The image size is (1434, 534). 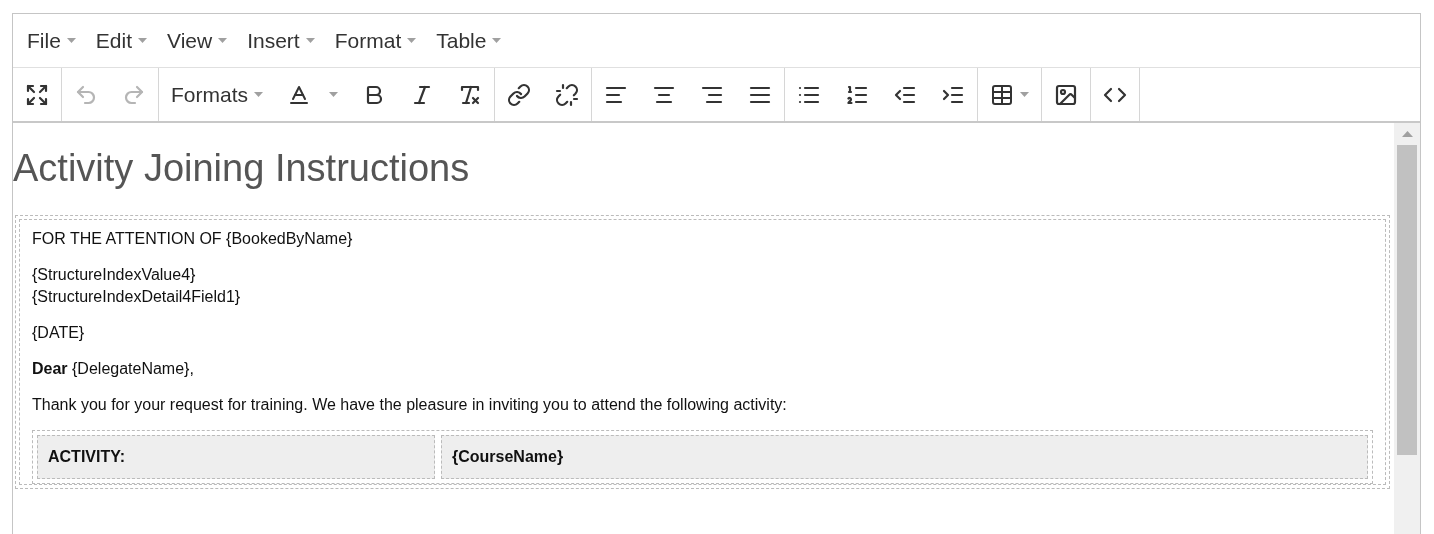 I want to click on table-cell: ACTIVITY:, so click(x=236, y=456).